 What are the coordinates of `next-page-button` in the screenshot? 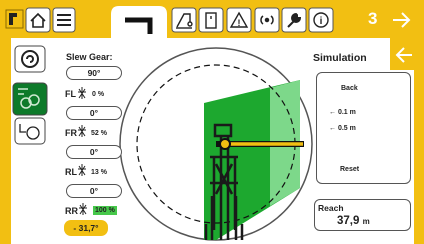 It's located at (402, 20).